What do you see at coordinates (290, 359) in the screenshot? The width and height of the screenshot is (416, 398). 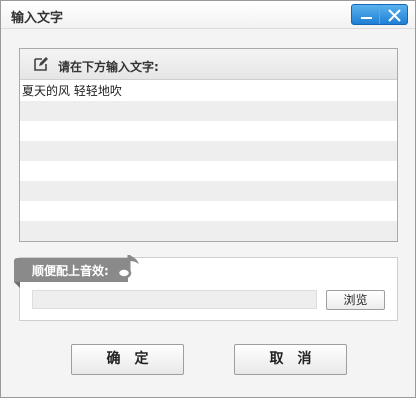 I see `cancel-button: 取消` at bounding box center [290, 359].